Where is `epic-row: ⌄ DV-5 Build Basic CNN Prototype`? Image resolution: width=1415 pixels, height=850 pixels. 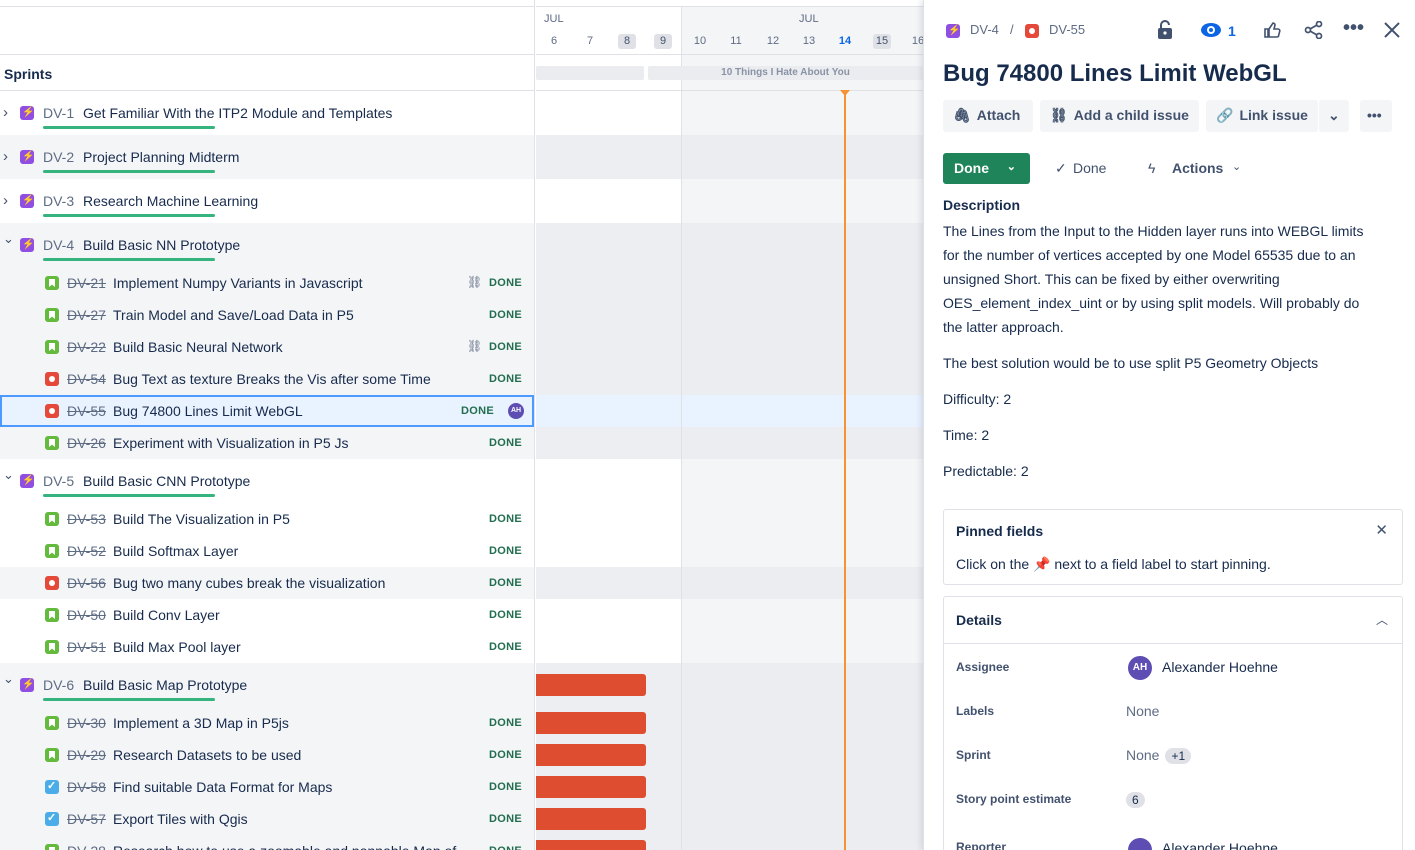 epic-row: ⌄ DV-5 Build Basic CNN Prototype is located at coordinates (267, 481).